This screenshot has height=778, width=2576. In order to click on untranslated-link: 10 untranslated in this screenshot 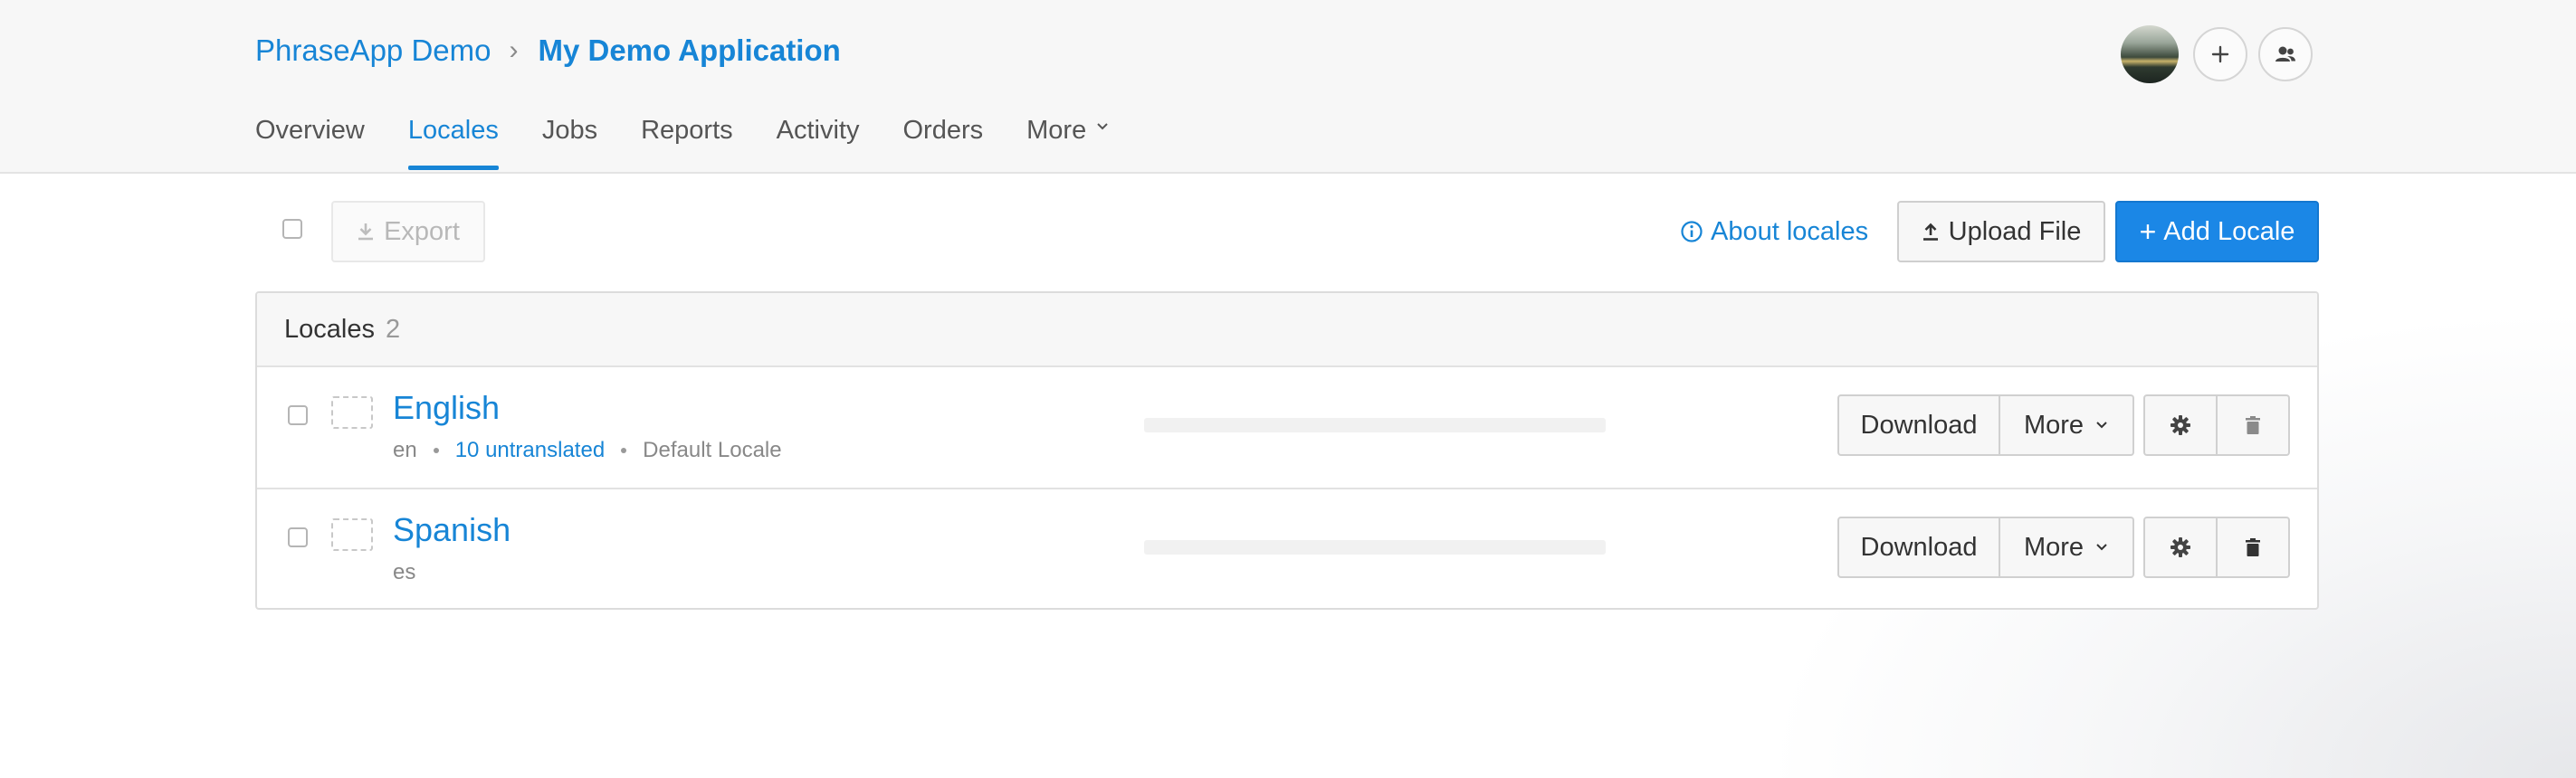, I will do `click(530, 450)`.